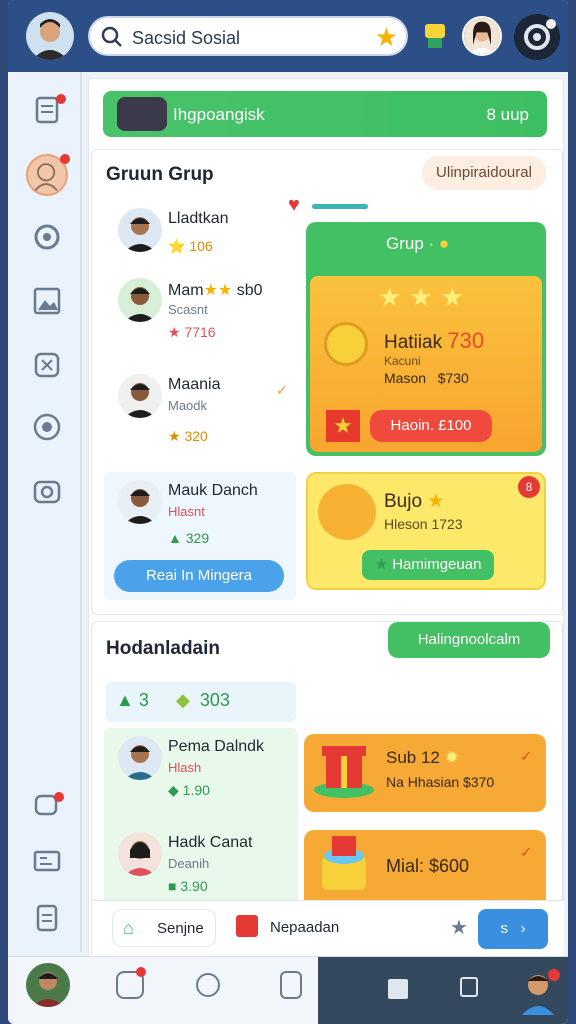 The image size is (576, 1024). What do you see at coordinates (347, 512) in the screenshot?
I see `helmet-icon` at bounding box center [347, 512].